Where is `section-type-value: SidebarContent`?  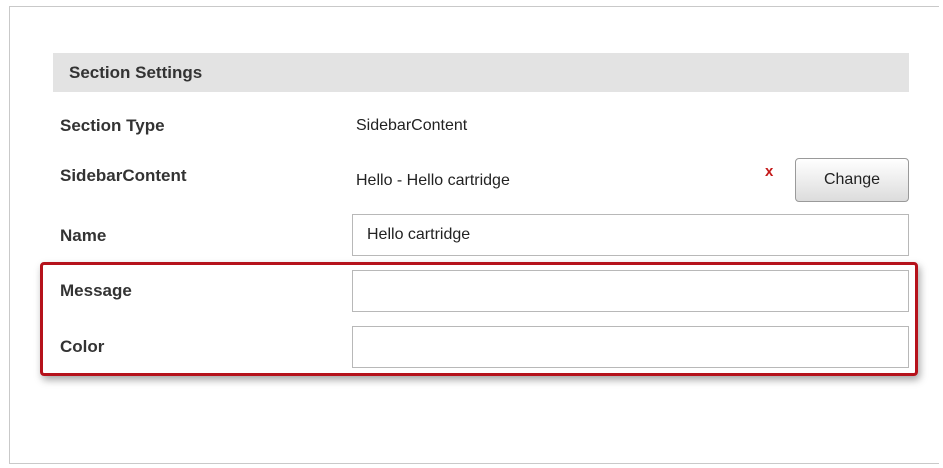
section-type-value: SidebarContent is located at coordinates (412, 125).